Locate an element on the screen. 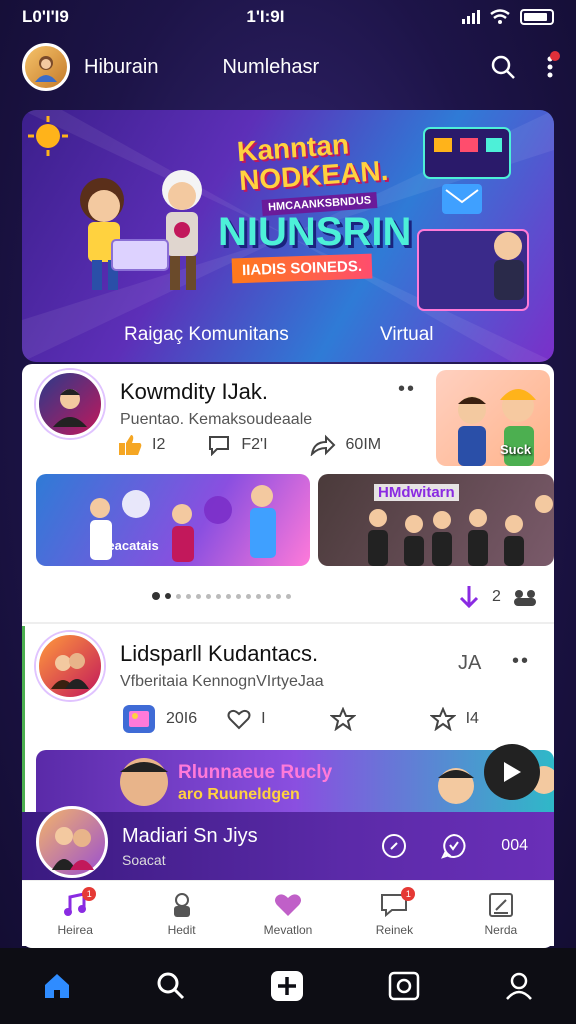 This screenshot has height=1024, width=576. top-bar: Hiburain Numlehasr is located at coordinates (288, 67).